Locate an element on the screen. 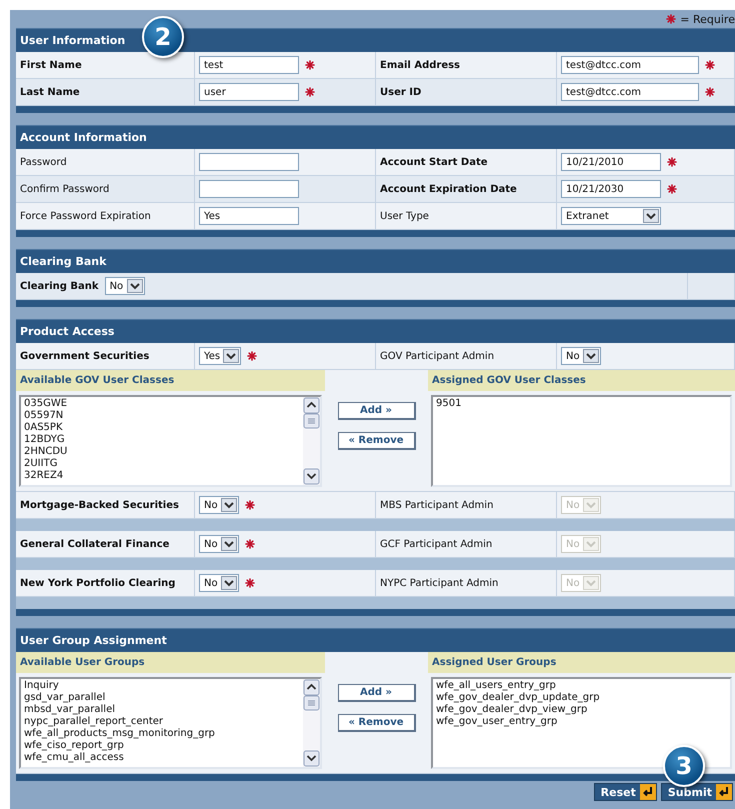 The height and width of the screenshot is (809, 735). field-label: Last Name is located at coordinates (50, 92).